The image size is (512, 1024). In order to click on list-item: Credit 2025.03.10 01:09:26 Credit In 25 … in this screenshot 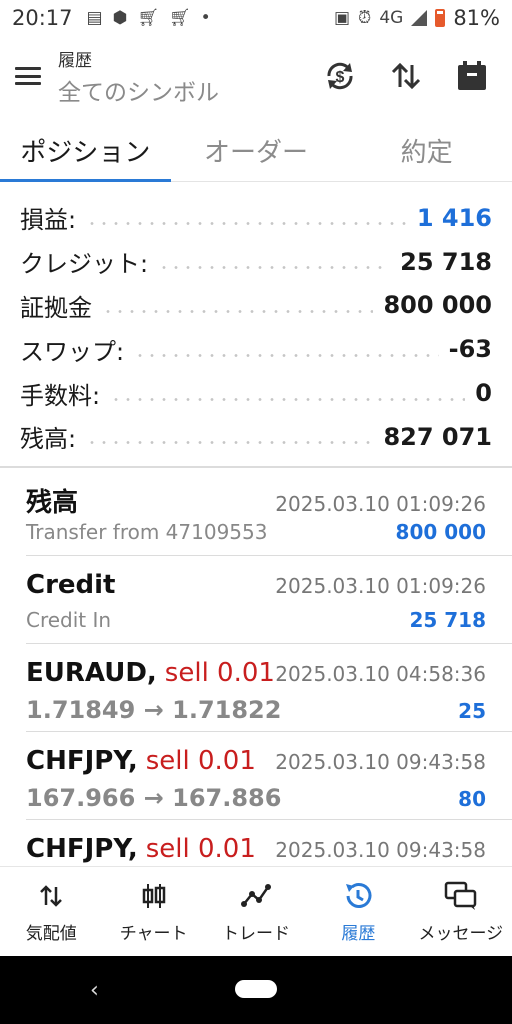, I will do `click(269, 600)`.